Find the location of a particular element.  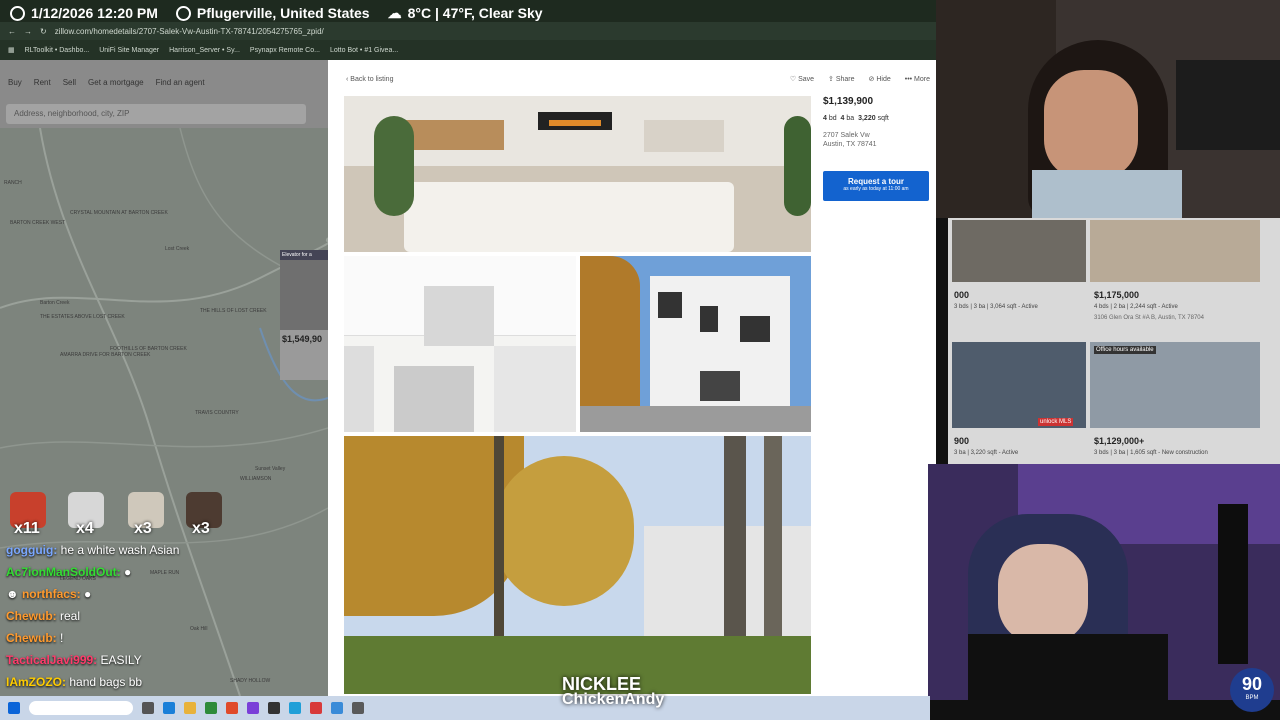

save-button: ♡ Save is located at coordinates (802, 79).